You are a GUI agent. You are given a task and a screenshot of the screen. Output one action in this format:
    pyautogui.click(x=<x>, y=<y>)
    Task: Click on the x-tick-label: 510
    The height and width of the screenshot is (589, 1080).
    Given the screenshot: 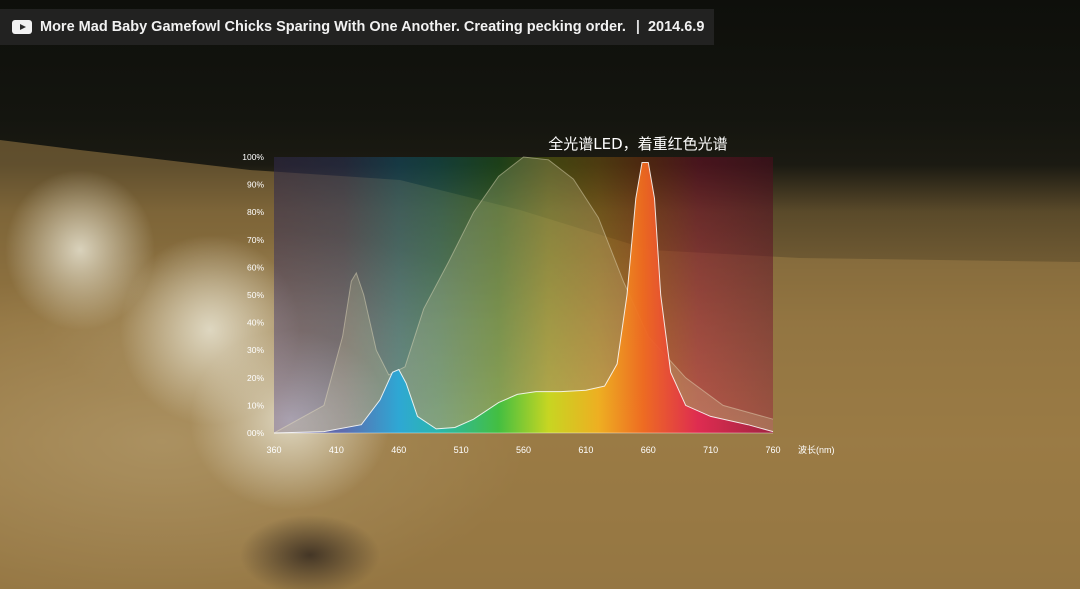 What is the action you would take?
    pyautogui.click(x=461, y=450)
    